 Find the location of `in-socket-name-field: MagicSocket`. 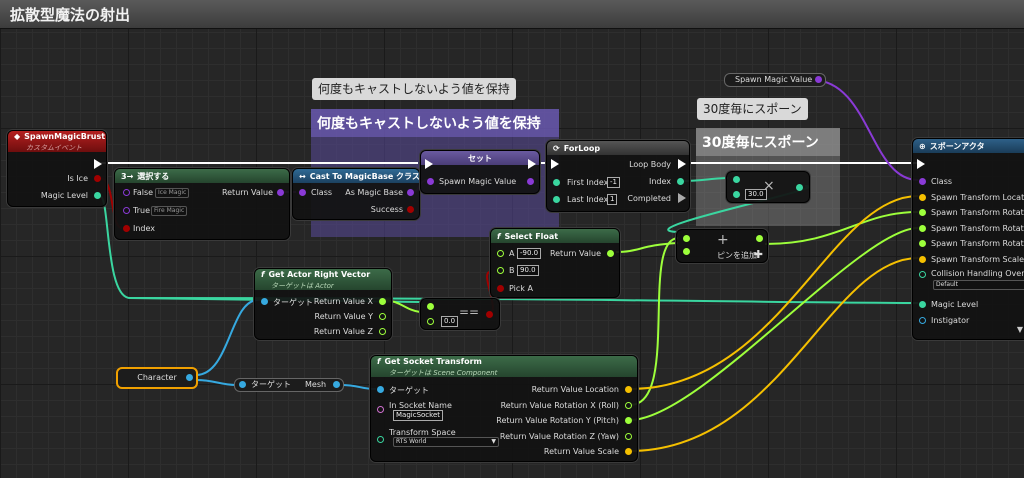

in-socket-name-field: MagicSocket is located at coordinates (418, 415).